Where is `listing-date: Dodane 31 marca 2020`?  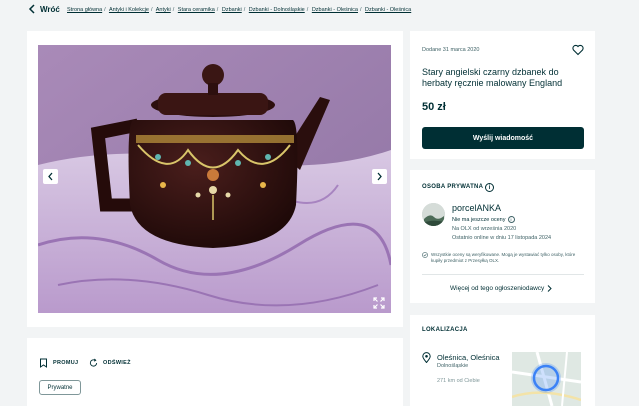
listing-date: Dodane 31 marca 2020 is located at coordinates (451, 50).